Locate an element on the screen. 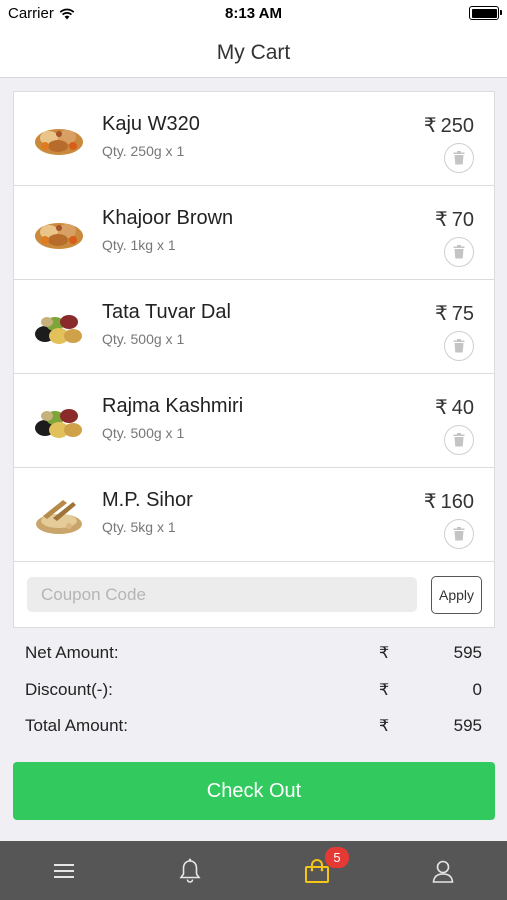 The width and height of the screenshot is (507, 900). tab-menu is located at coordinates (64, 870).